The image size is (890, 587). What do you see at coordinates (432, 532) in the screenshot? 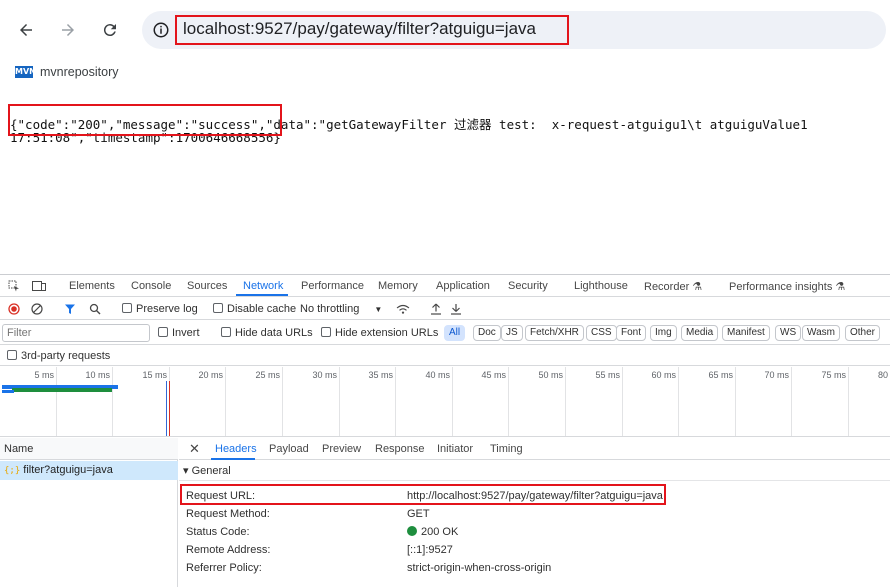
I see `status-code-value: 200 OK` at bounding box center [432, 532].